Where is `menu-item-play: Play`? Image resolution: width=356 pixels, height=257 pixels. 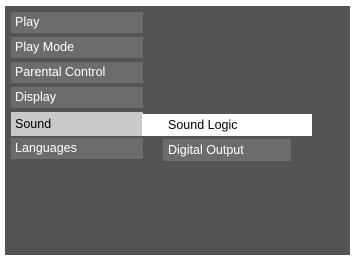 menu-item-play: Play is located at coordinates (77, 22).